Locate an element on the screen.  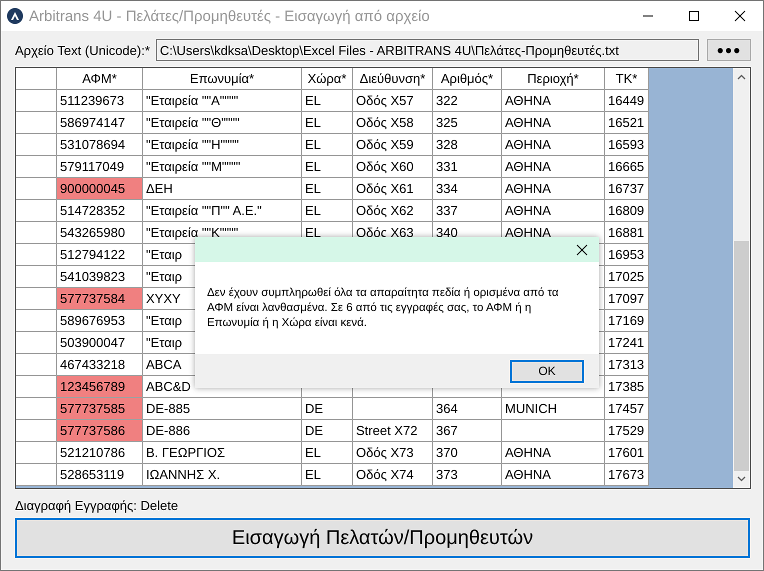
import-button: Εισαγωγή Πελατών/Προμηθευτών is located at coordinates (382, 538).